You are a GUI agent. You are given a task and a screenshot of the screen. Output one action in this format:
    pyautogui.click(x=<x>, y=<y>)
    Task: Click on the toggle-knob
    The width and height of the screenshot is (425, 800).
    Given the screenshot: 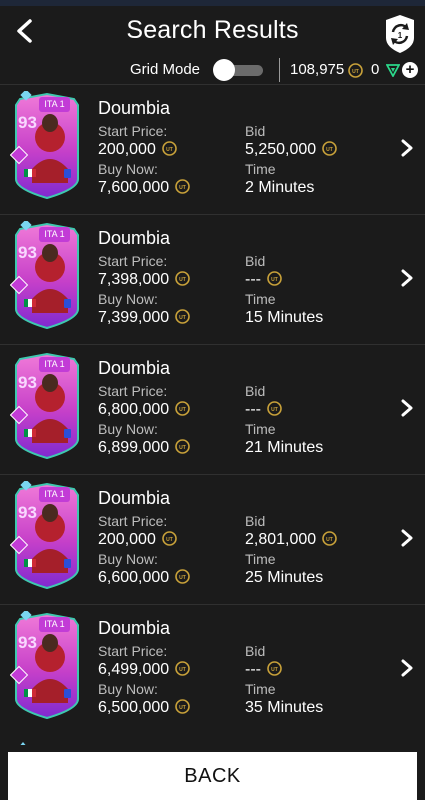 What is the action you would take?
    pyautogui.click(x=224, y=70)
    